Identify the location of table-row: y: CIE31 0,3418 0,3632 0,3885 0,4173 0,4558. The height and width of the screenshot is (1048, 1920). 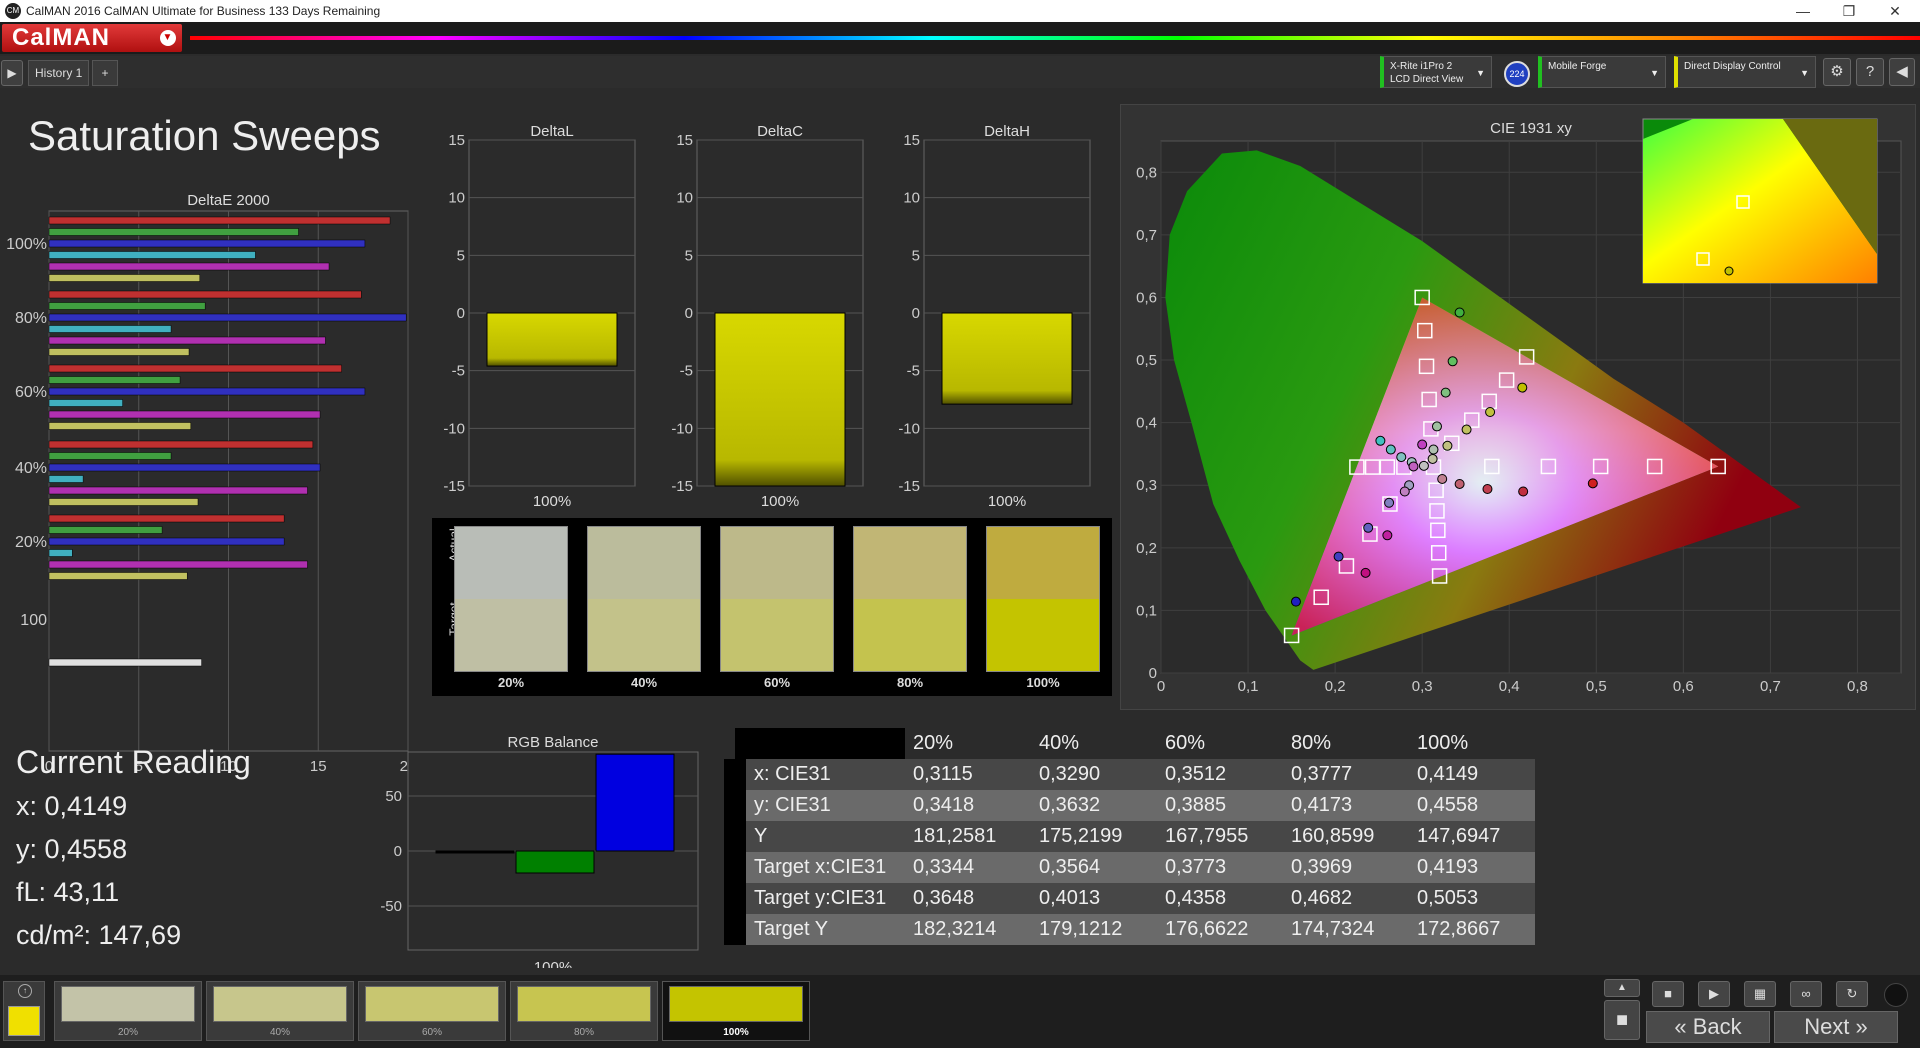
(1129, 805).